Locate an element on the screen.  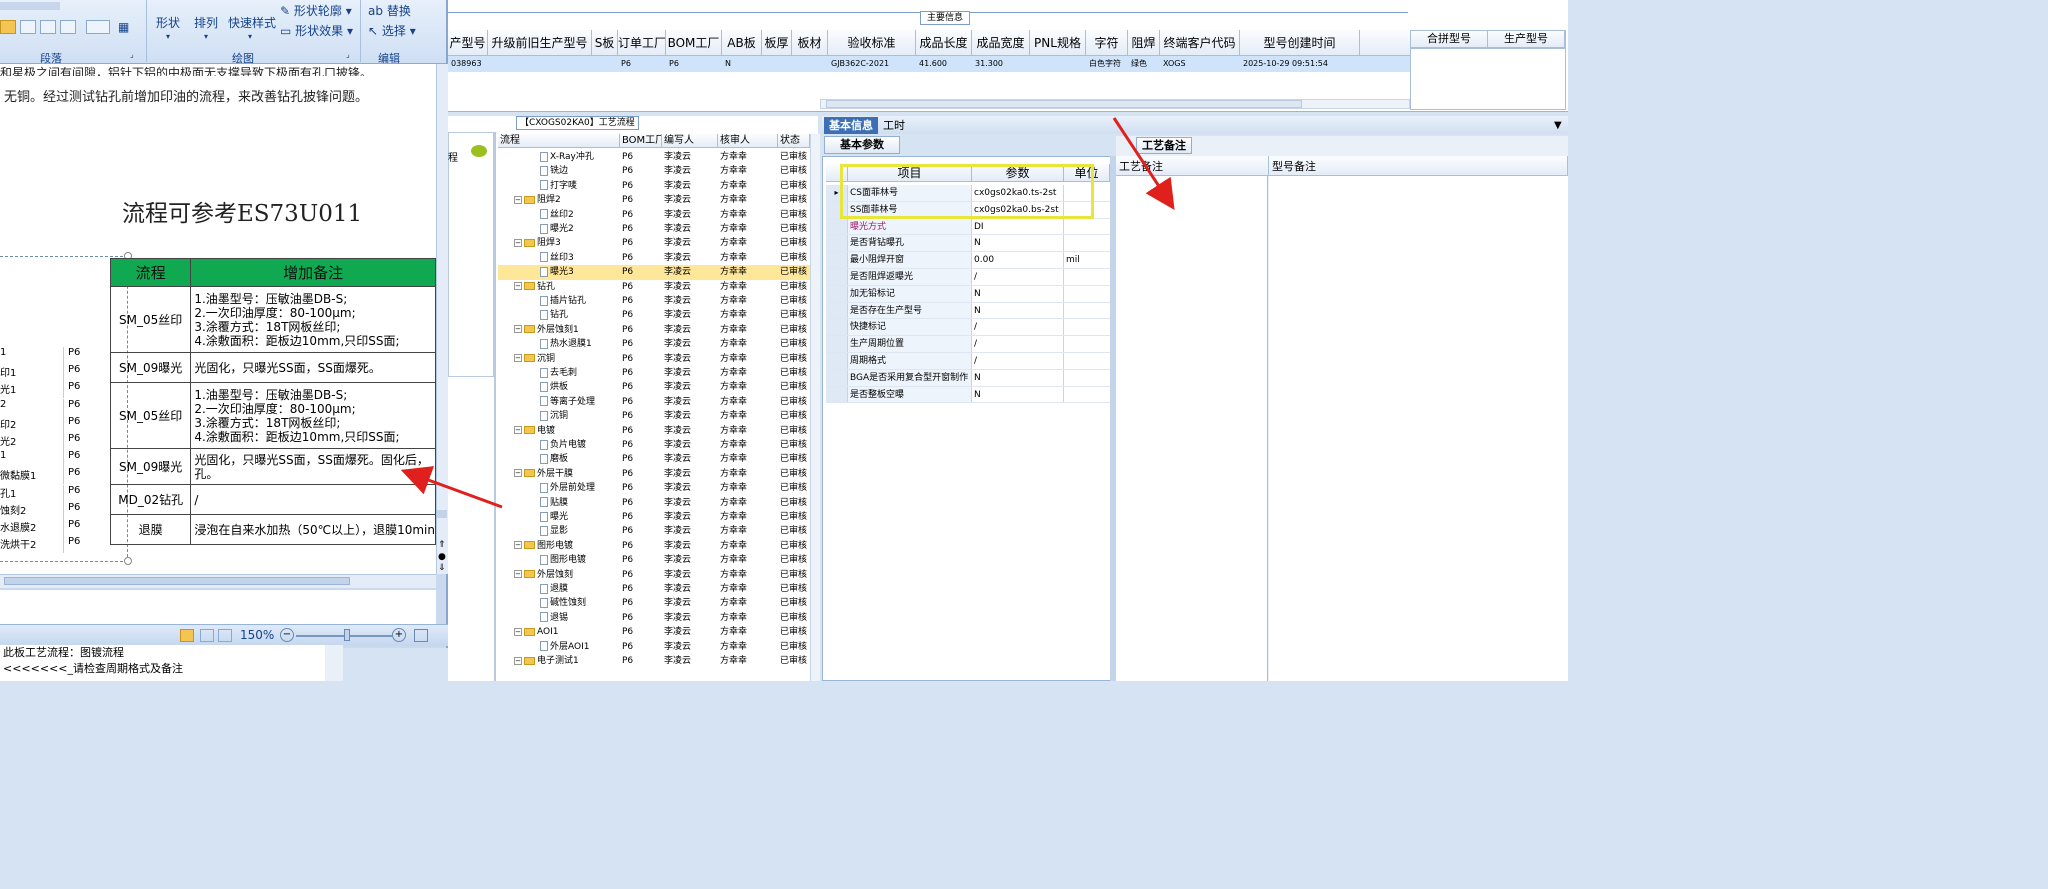
main-info-col-header: 阻焊 is located at coordinates (1144, 42).